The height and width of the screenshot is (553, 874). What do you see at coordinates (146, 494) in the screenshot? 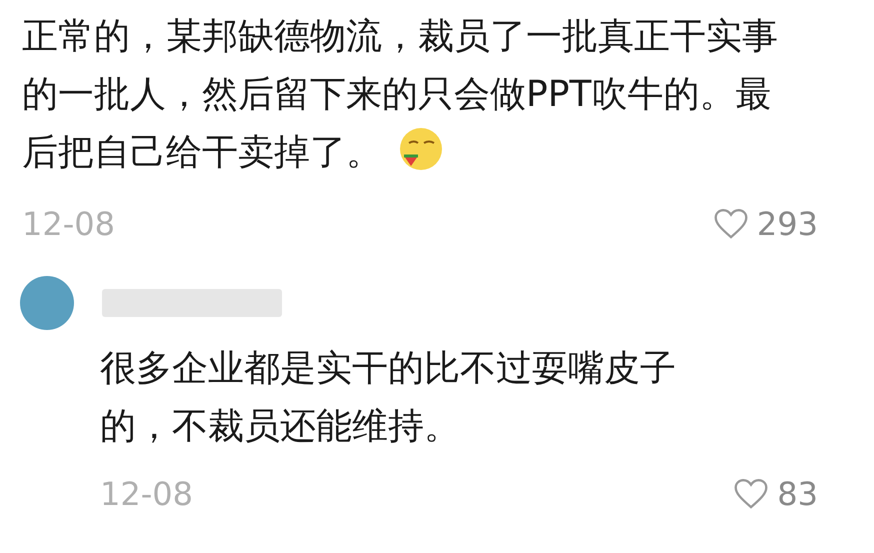
I see `reply-date: 12-08` at bounding box center [146, 494].